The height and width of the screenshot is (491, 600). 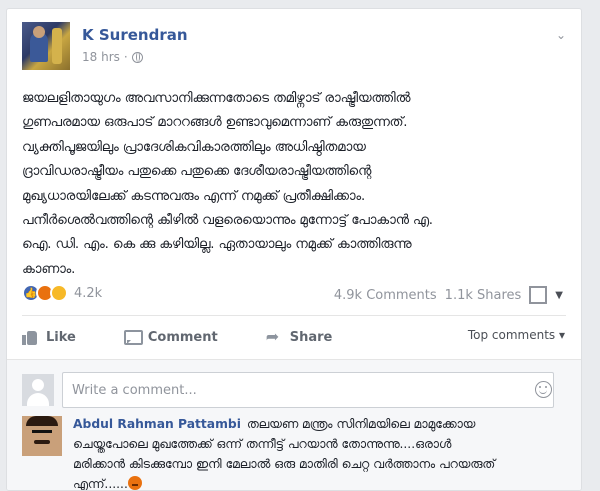 What do you see at coordinates (295, 49) in the screenshot?
I see `post-header: K Surendran 18 hrs · ⌄` at bounding box center [295, 49].